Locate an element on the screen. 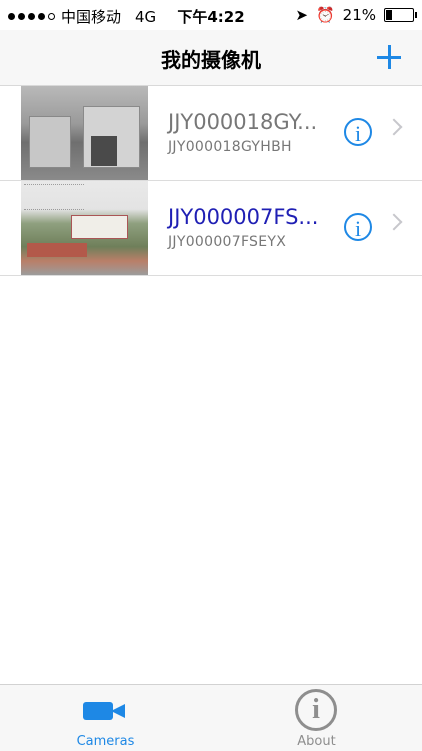  tab-cameras: Cameras is located at coordinates (105, 718).